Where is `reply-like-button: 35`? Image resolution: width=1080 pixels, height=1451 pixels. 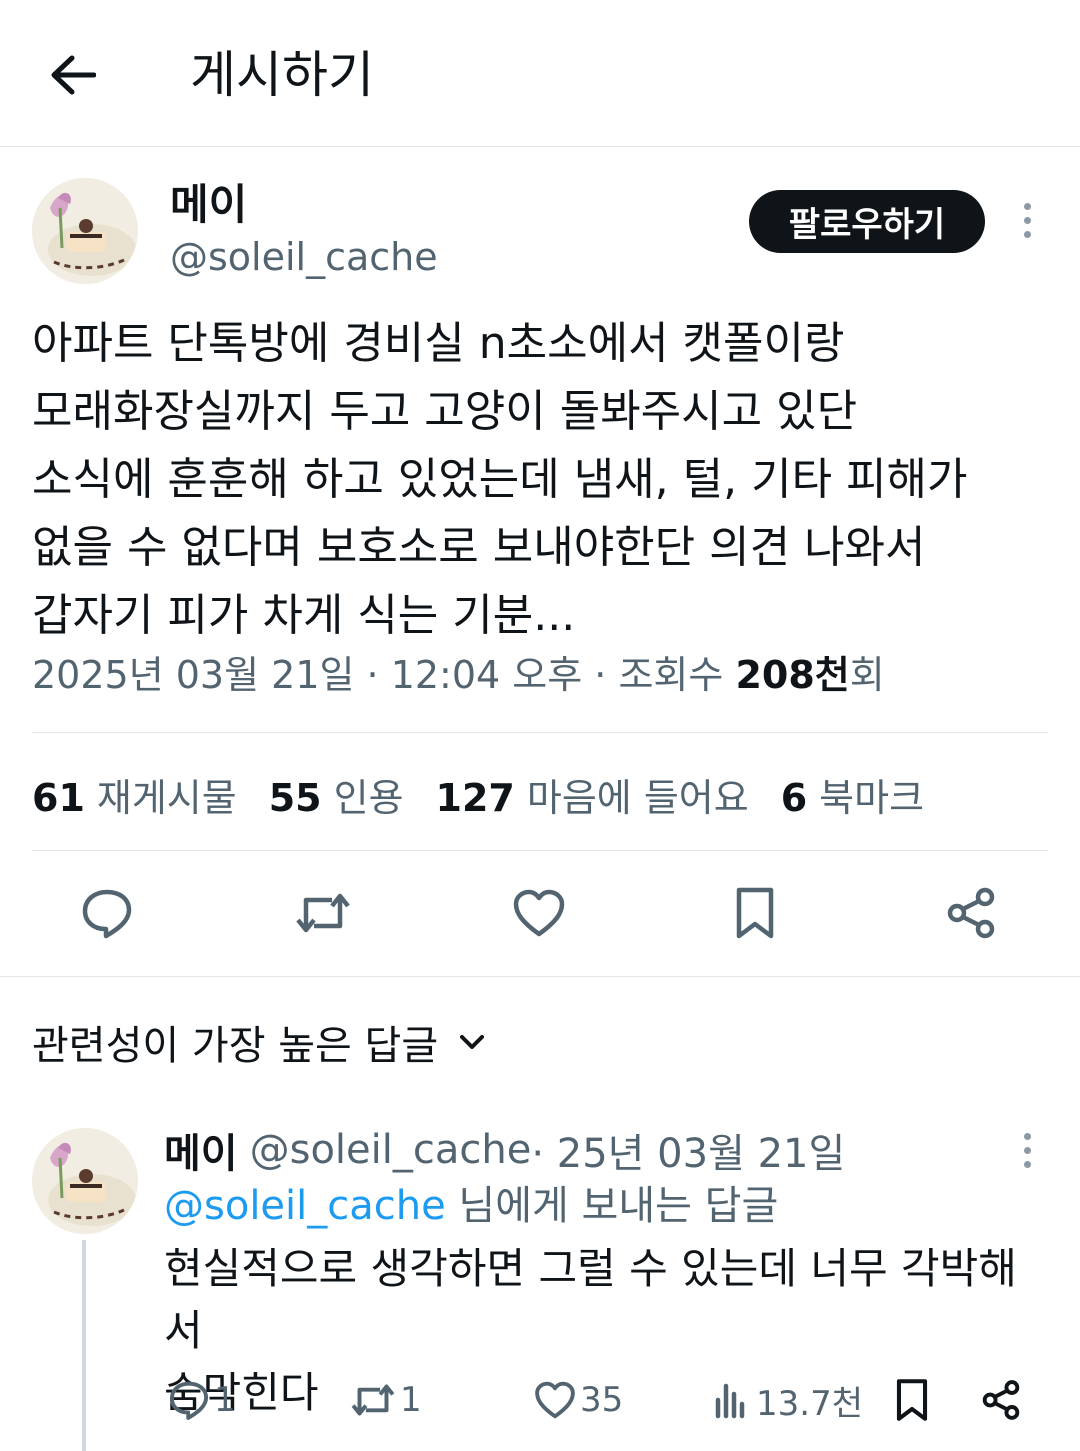 reply-like-button: 35 is located at coordinates (578, 1400).